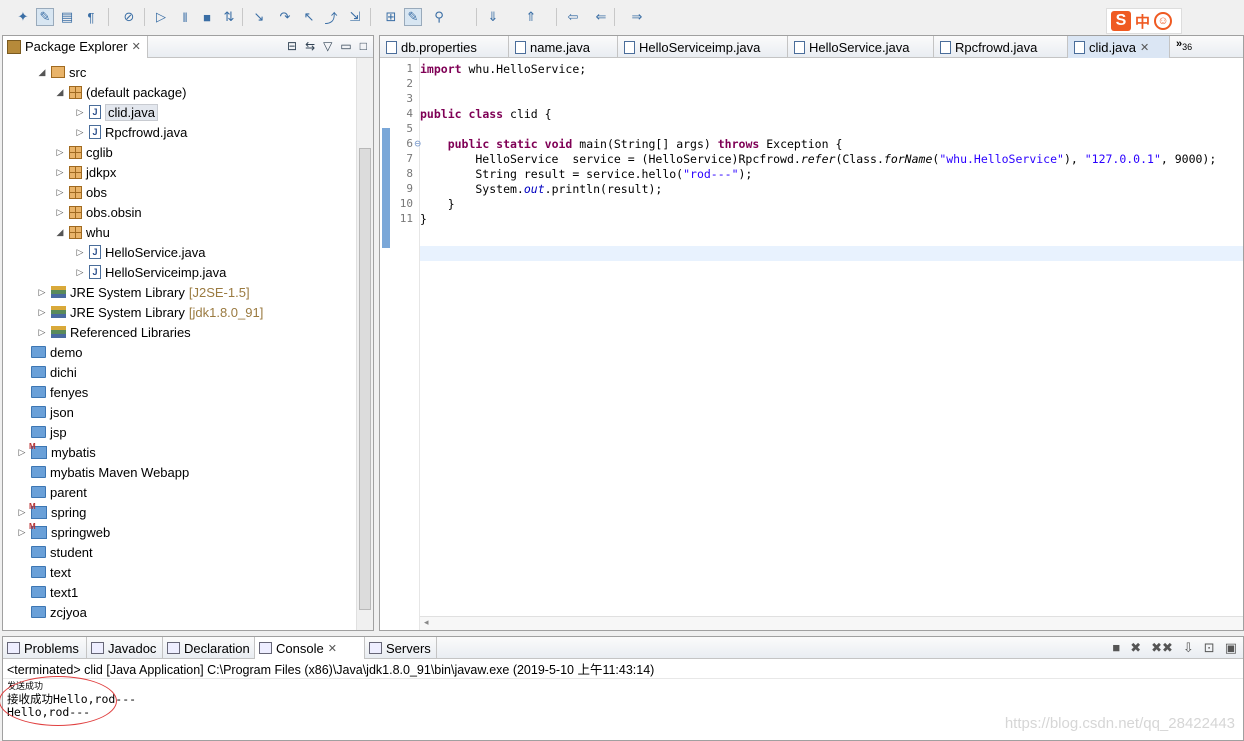 This screenshot has width=1244, height=741. I want to click on horizontal-scrollbar: ◂, so click(831, 623).